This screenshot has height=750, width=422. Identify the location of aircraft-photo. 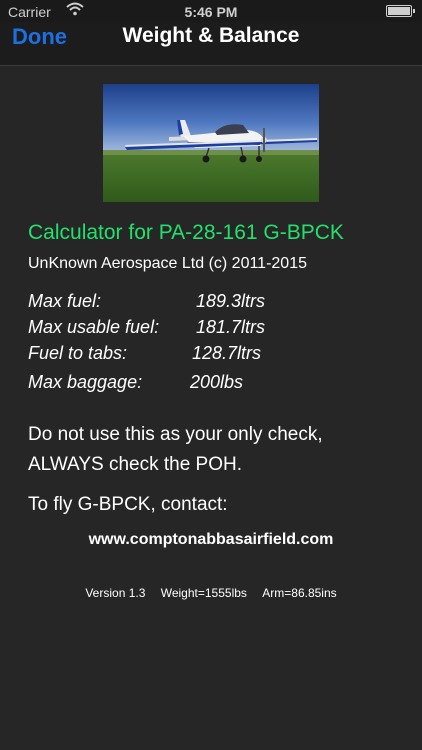
(211, 143).